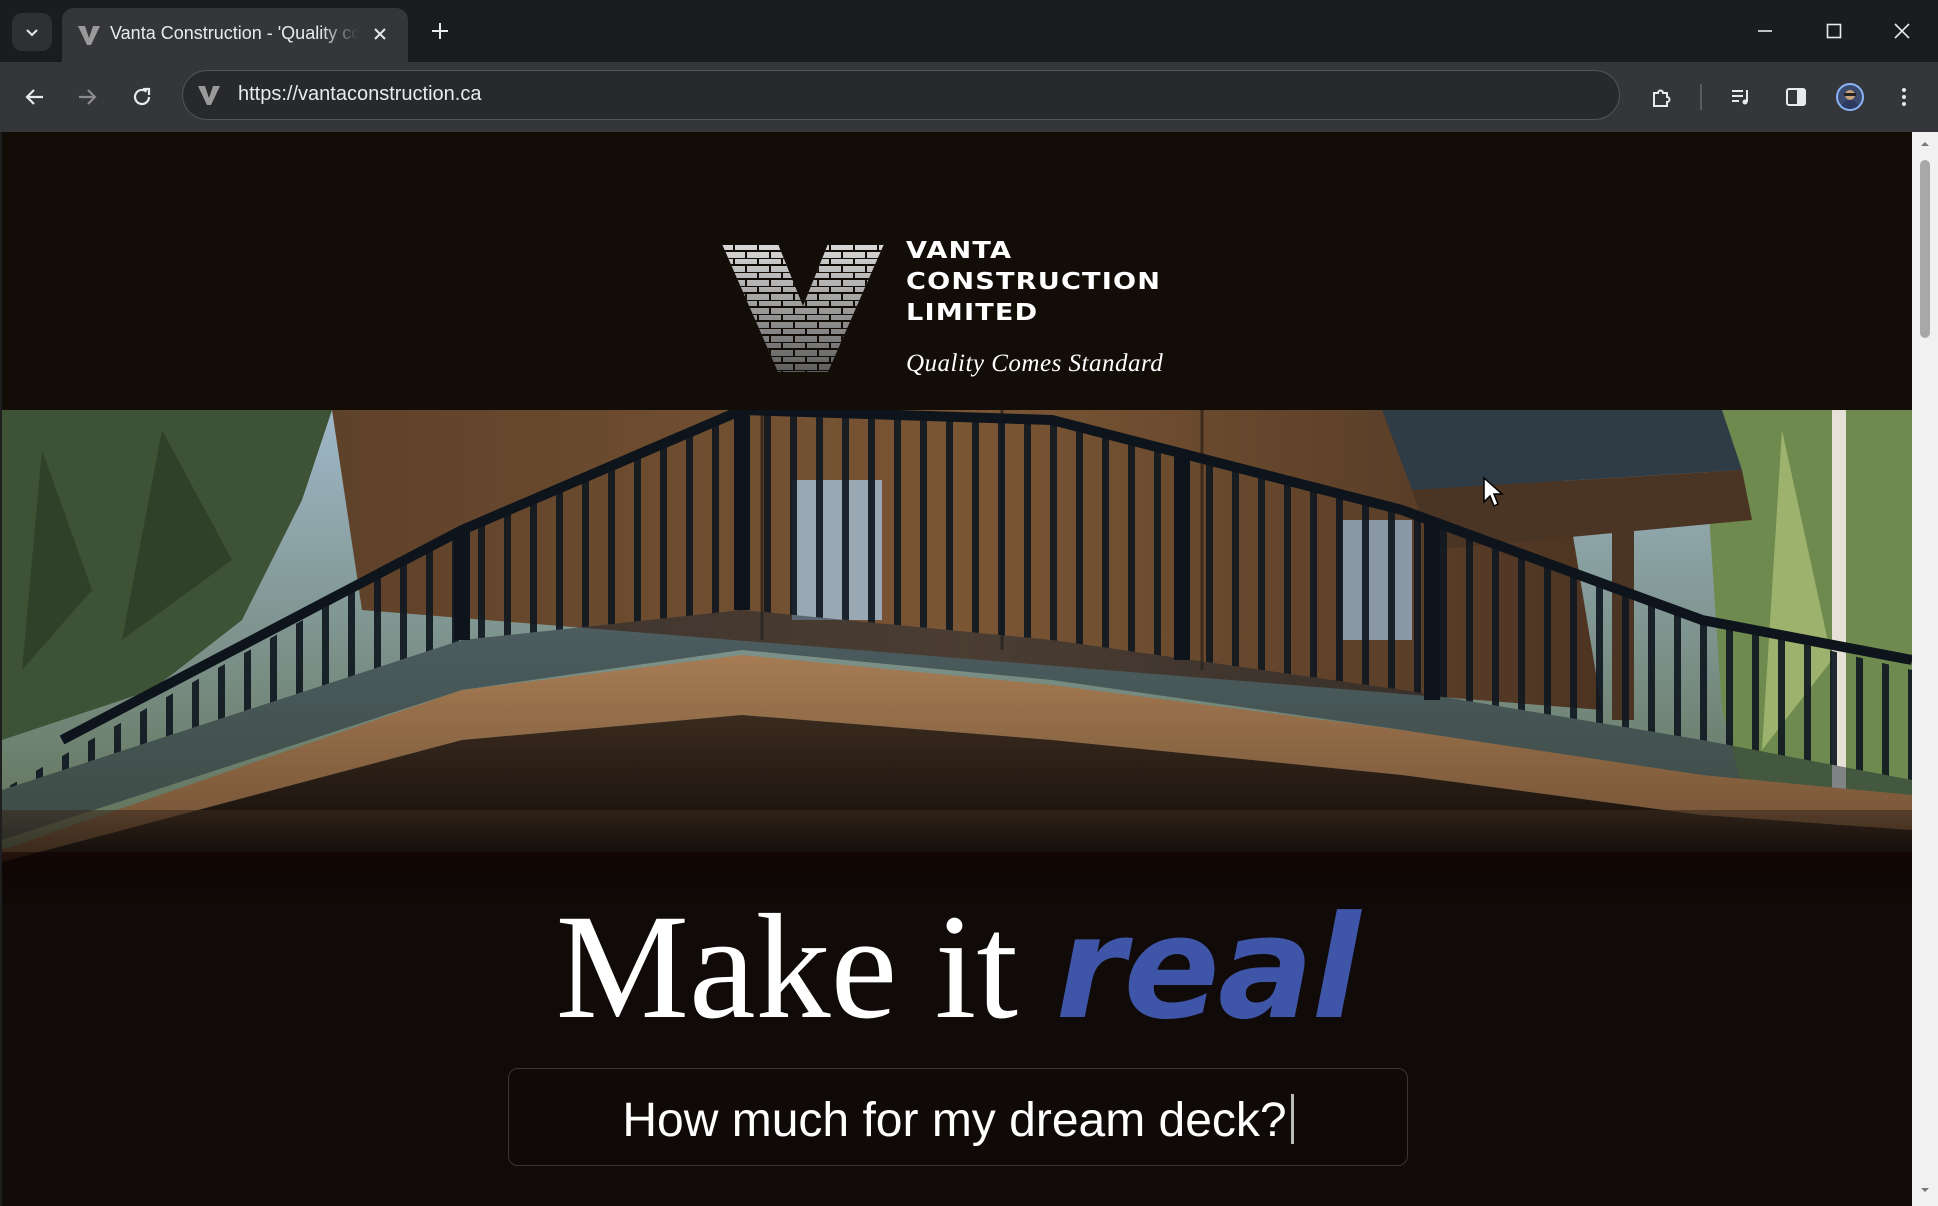  I want to click on browser-toolbar: https://vantaconstruction.ca, so click(969, 97).